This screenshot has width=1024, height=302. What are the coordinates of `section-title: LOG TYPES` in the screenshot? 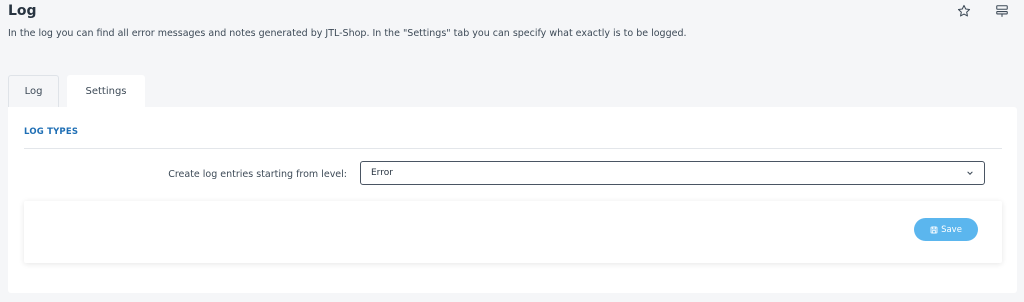 It's located at (51, 132).